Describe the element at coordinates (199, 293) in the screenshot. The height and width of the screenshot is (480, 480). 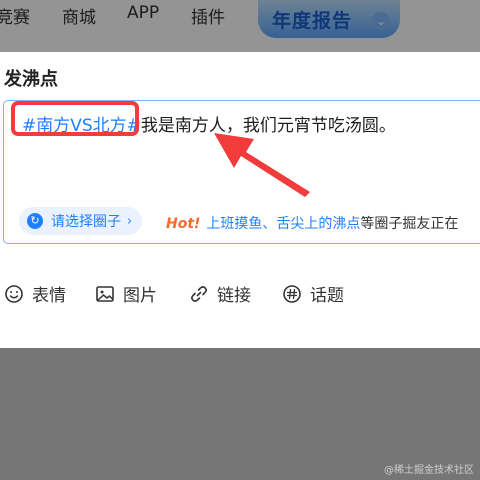
I see `link-icon` at that location.